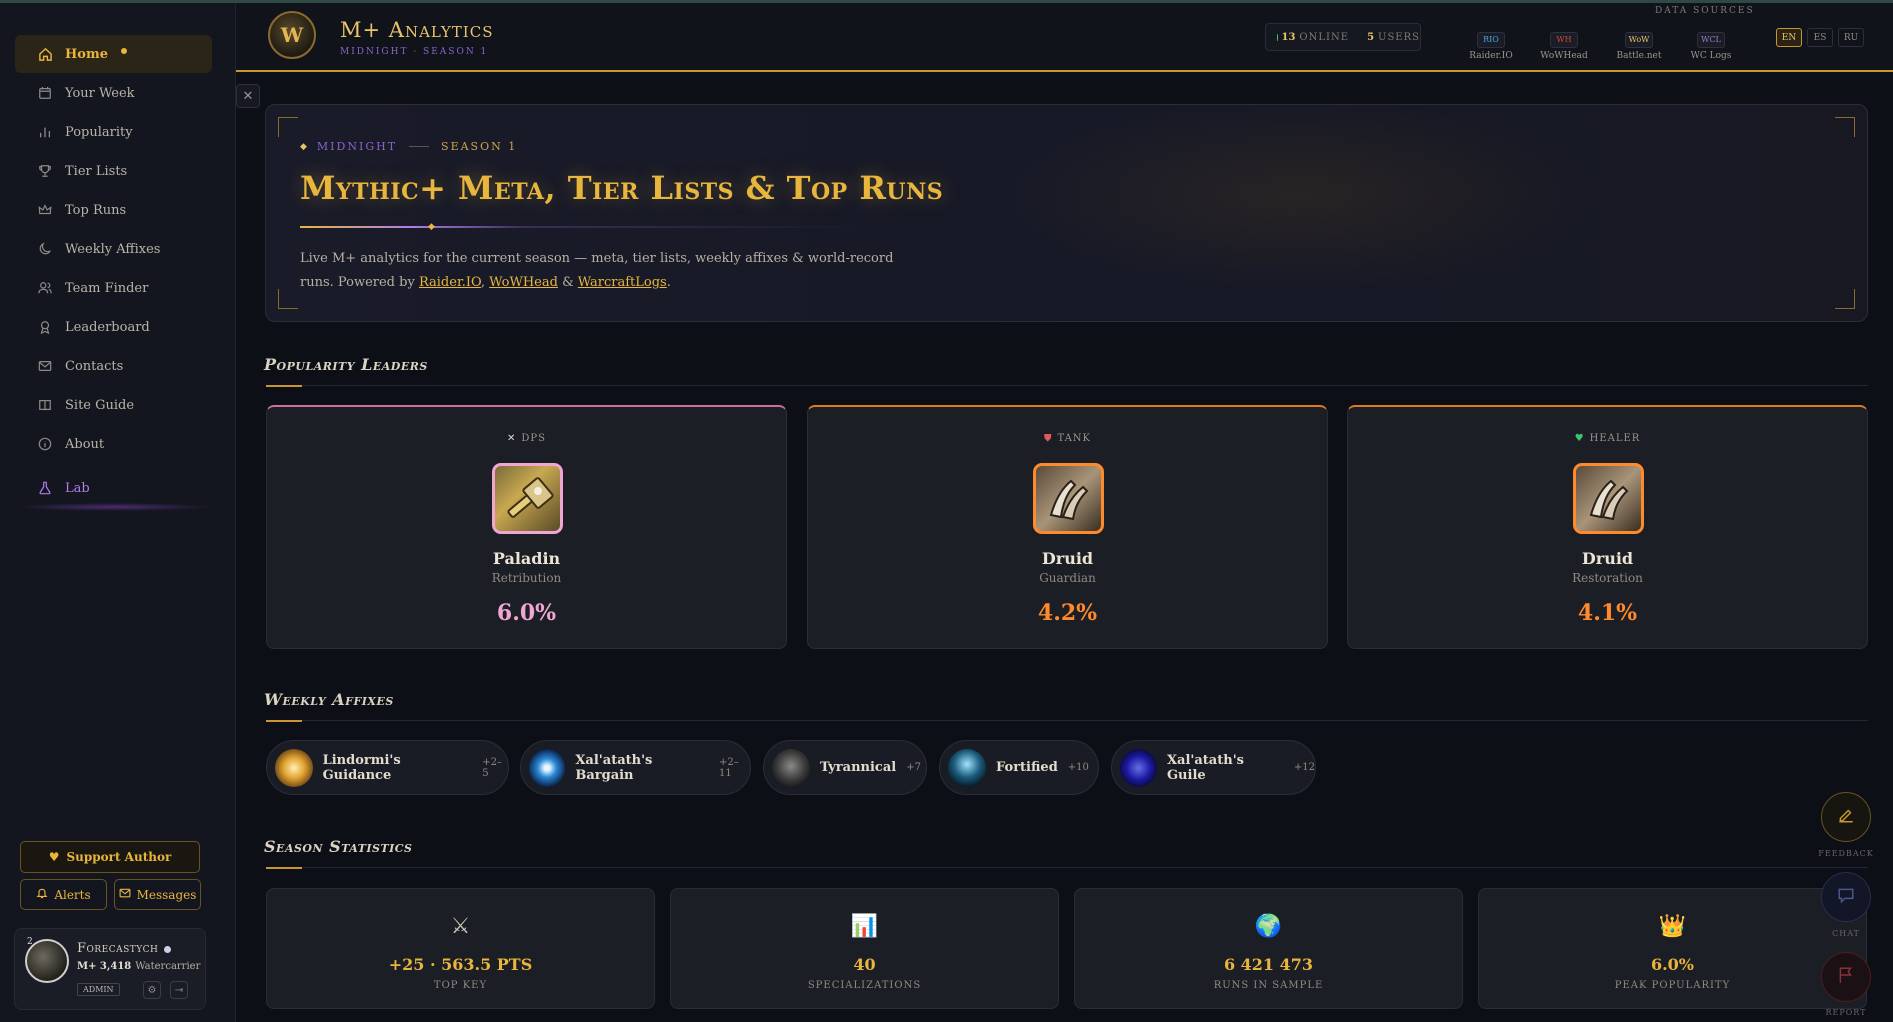  Describe the element at coordinates (864, 926) in the screenshot. I see `bar-chart-icon: 📊` at that location.